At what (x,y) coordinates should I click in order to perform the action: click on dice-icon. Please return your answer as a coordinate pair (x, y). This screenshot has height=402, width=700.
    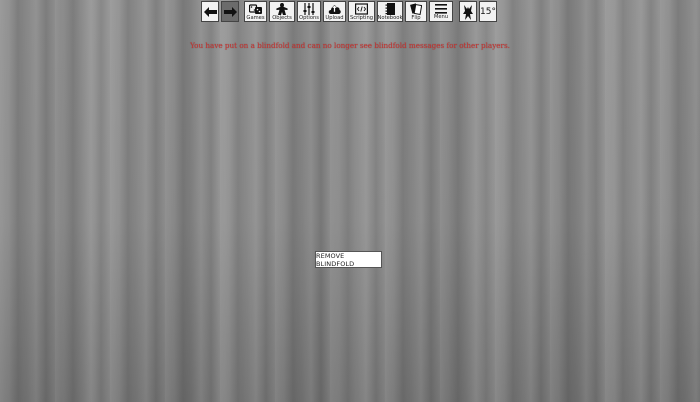
    Looking at the image, I should click on (255, 9).